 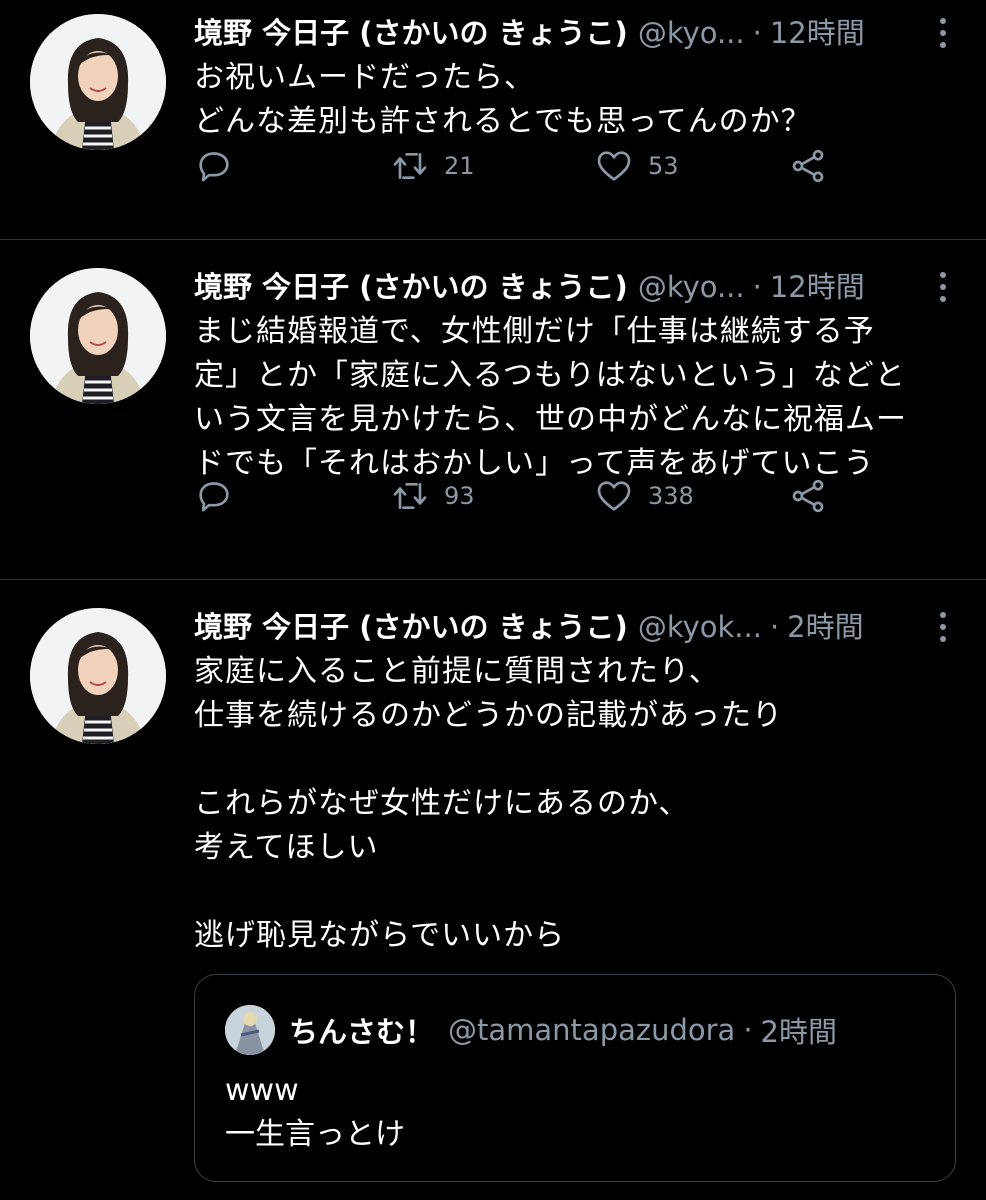 What do you see at coordinates (636, 166) in the screenshot?
I see `like-button: 53` at bounding box center [636, 166].